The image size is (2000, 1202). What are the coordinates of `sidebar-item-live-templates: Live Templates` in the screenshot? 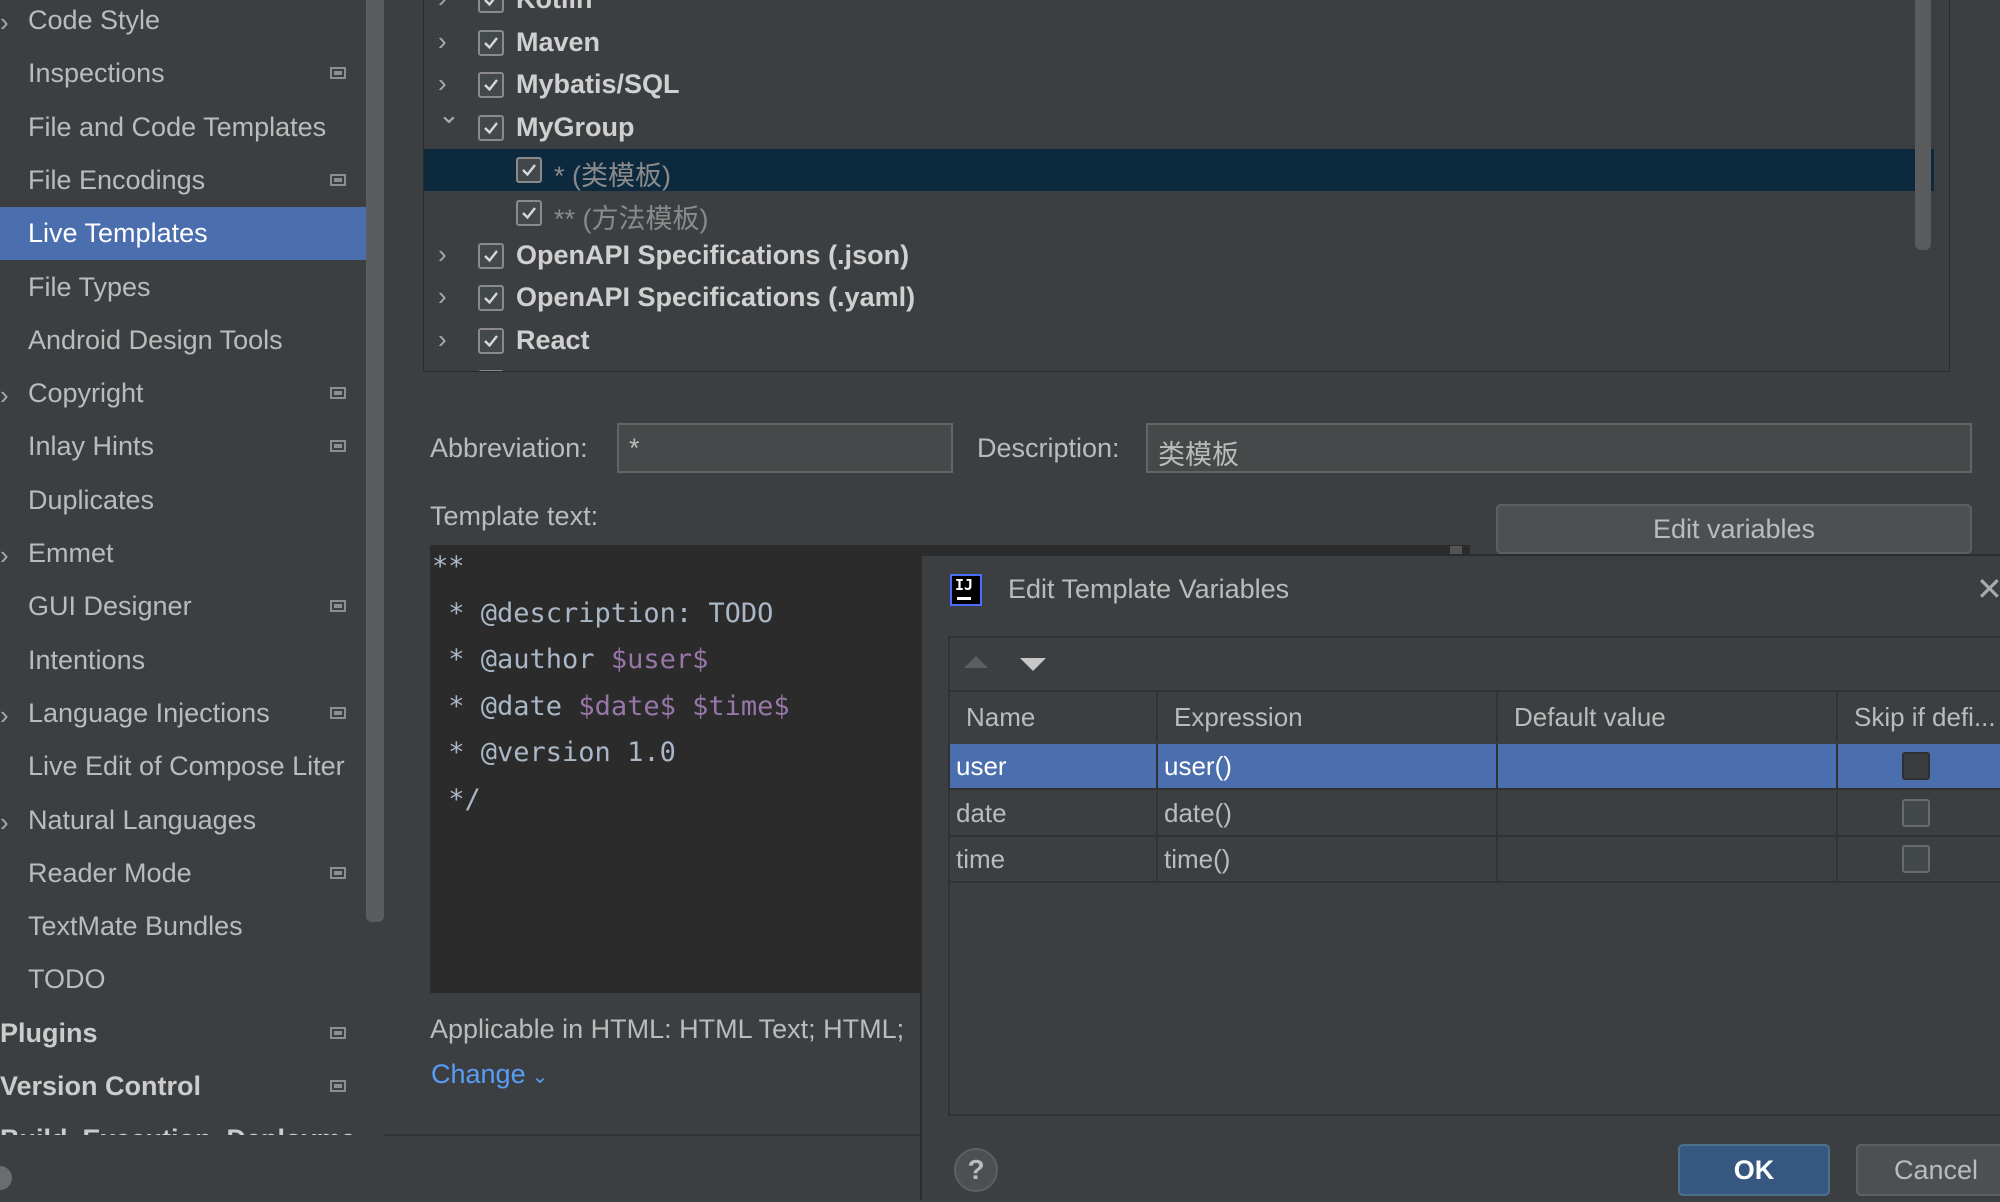 It's located at (192, 234).